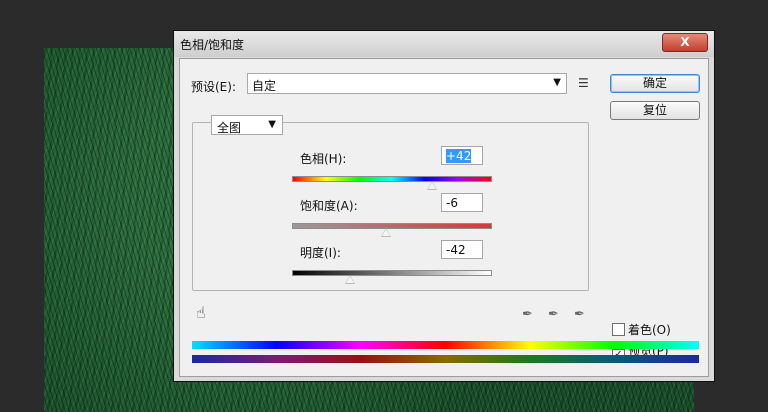  Describe the element at coordinates (329, 206) in the screenshot. I see `saturation-label: 饱和度(A):` at that location.